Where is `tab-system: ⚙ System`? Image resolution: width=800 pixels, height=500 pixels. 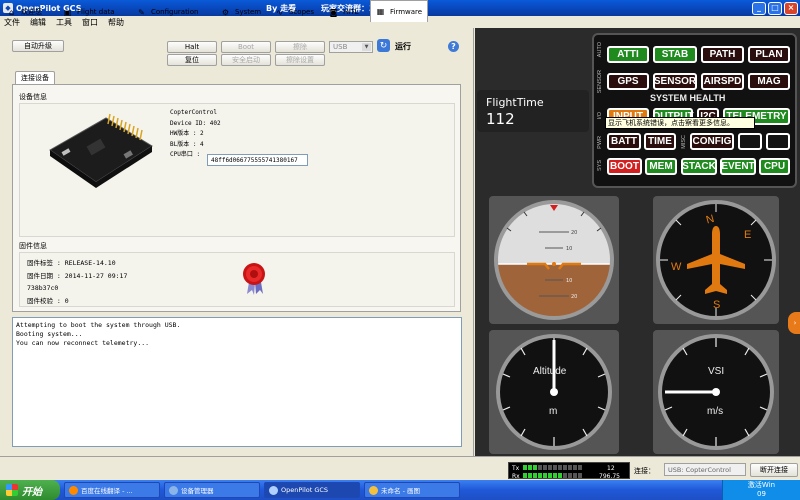
tab-system: ⚙ System is located at coordinates (241, 12).